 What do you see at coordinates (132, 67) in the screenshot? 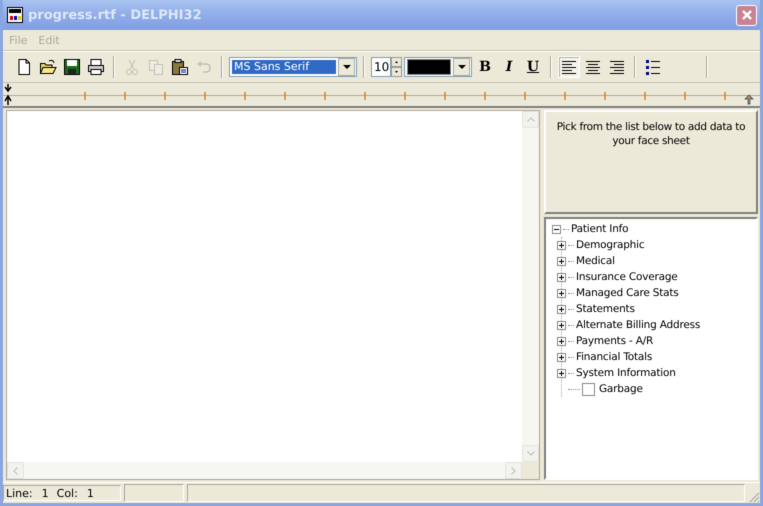
I see `scissors-icon` at bounding box center [132, 67].